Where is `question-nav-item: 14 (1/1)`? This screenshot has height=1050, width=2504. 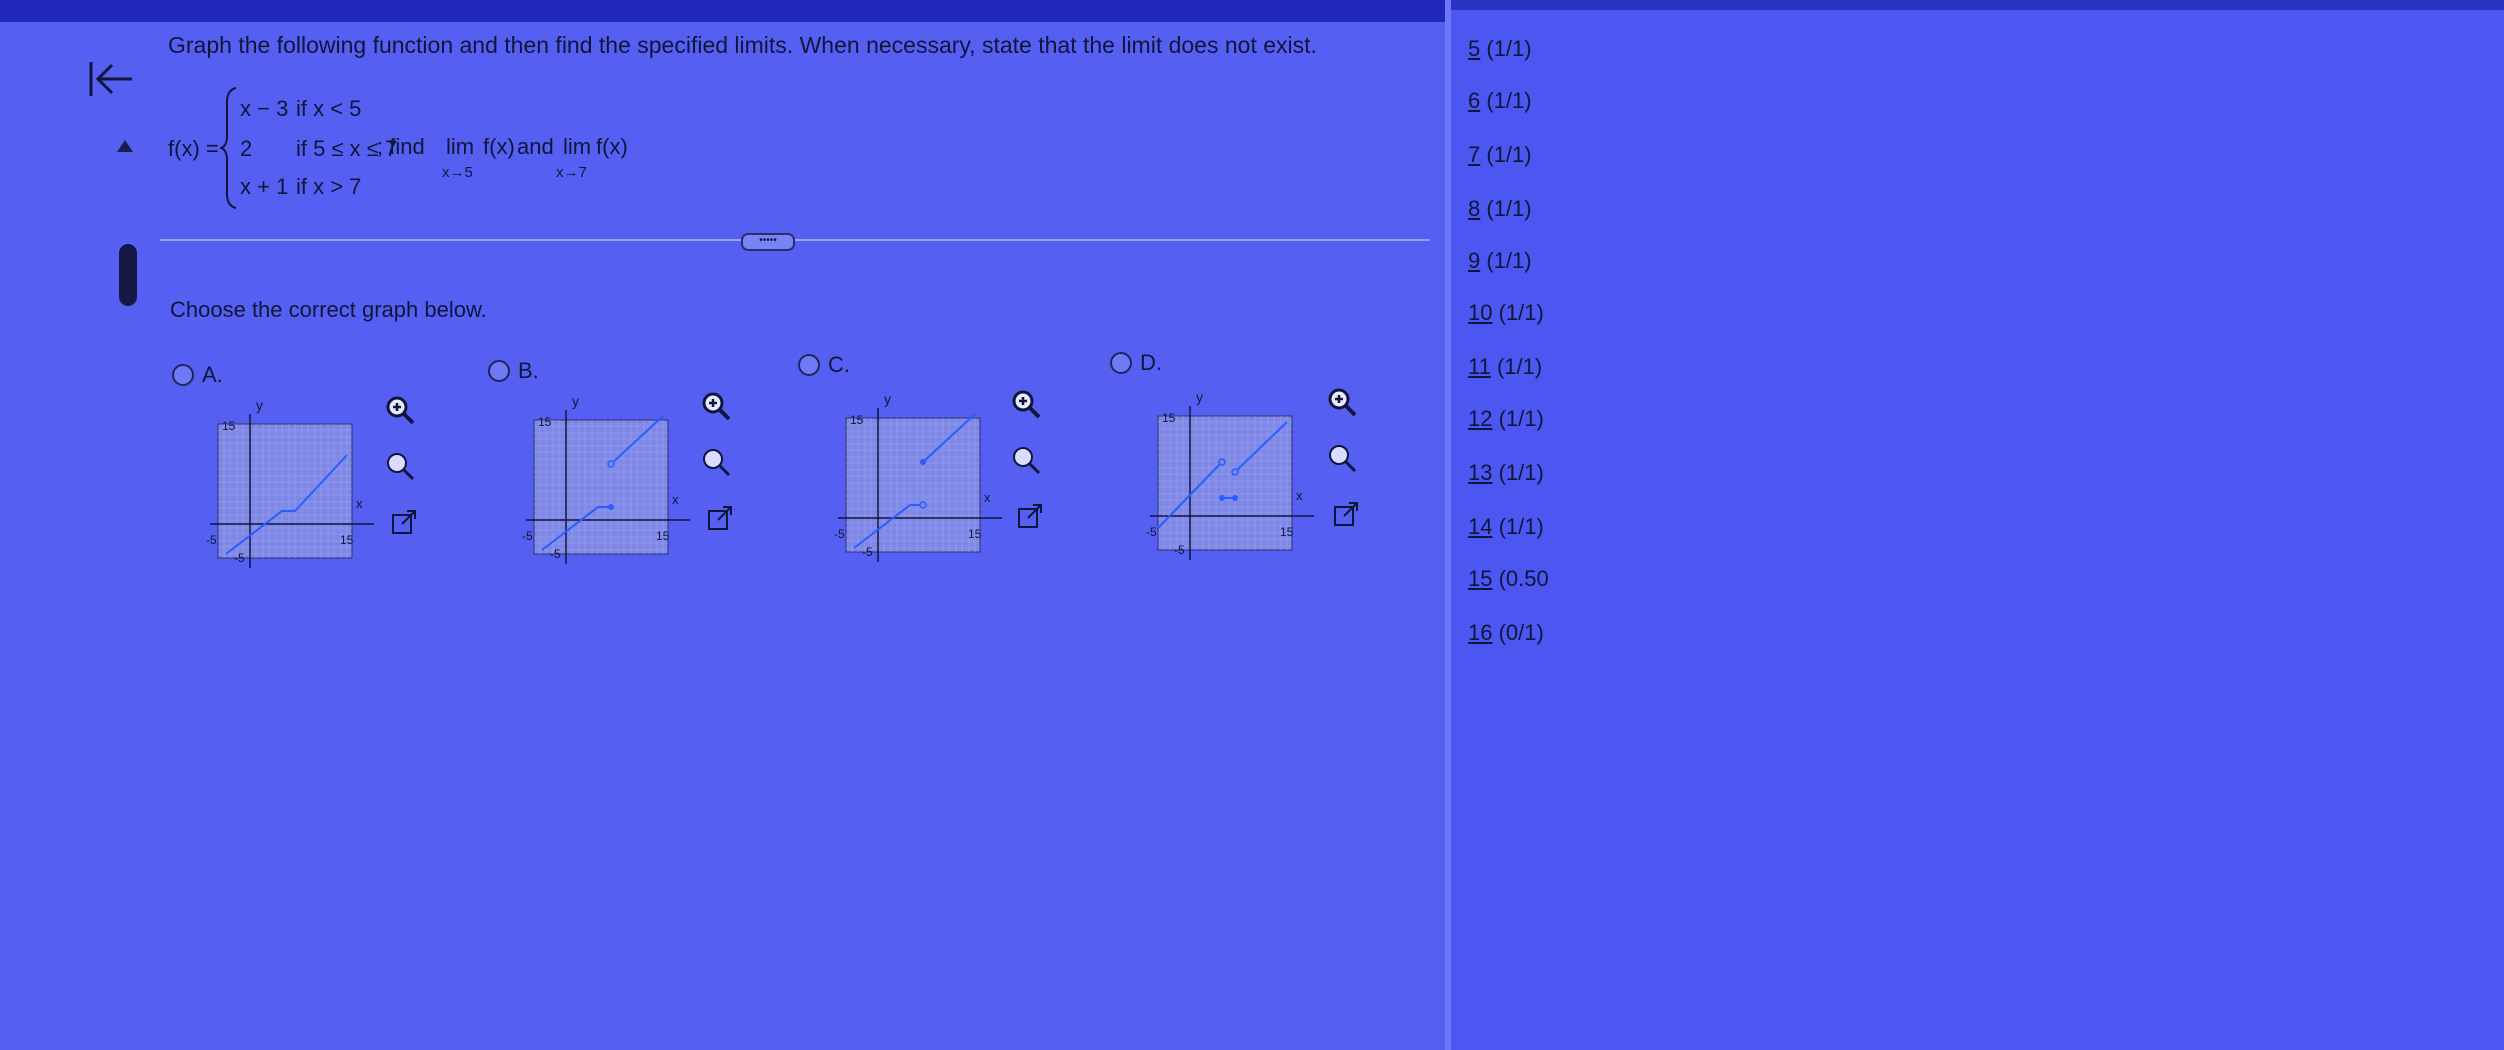 question-nav-item: 14 (1/1) is located at coordinates (1506, 527).